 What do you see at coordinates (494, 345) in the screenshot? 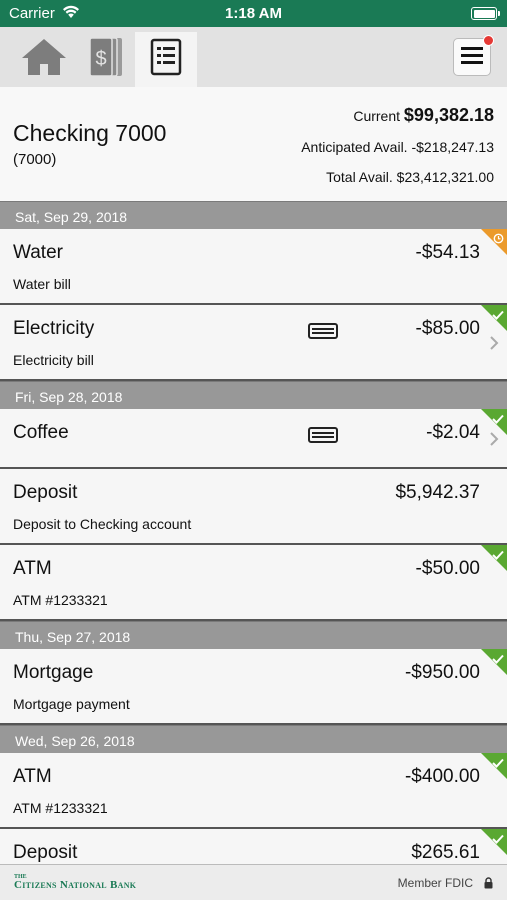
I see `chevron-right-icon` at bounding box center [494, 345].